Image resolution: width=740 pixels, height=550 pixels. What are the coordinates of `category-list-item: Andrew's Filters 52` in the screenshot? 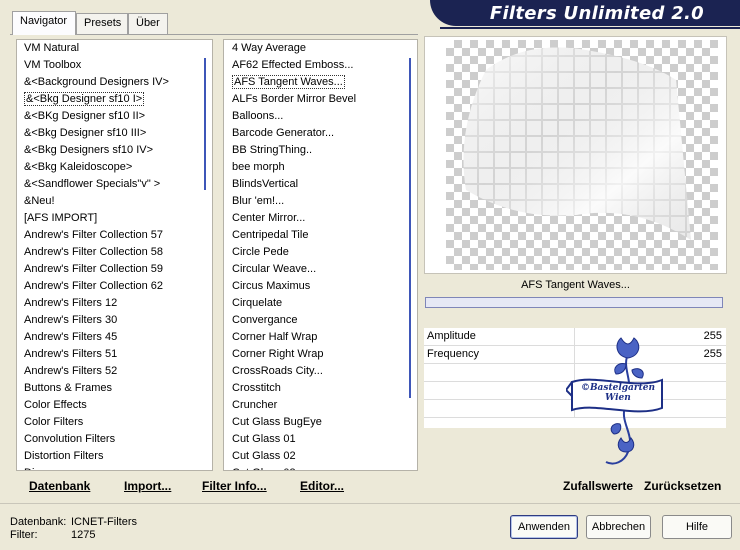 It's located at (117, 371).